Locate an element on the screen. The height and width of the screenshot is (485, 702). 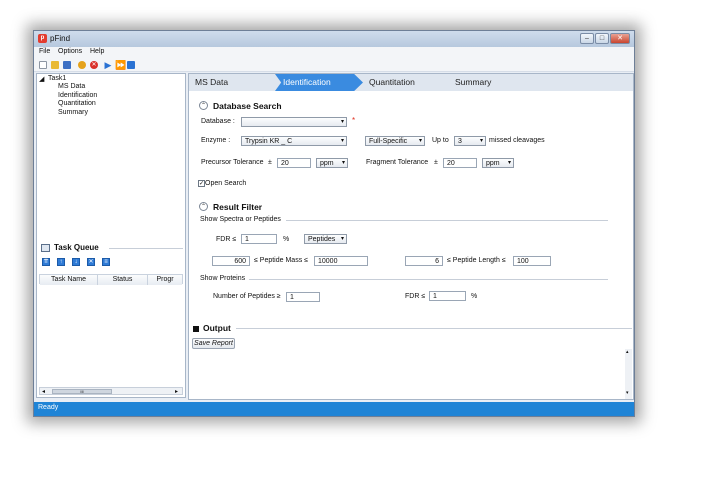
tab-identification-label: Identification is located at coordinates (307, 82).